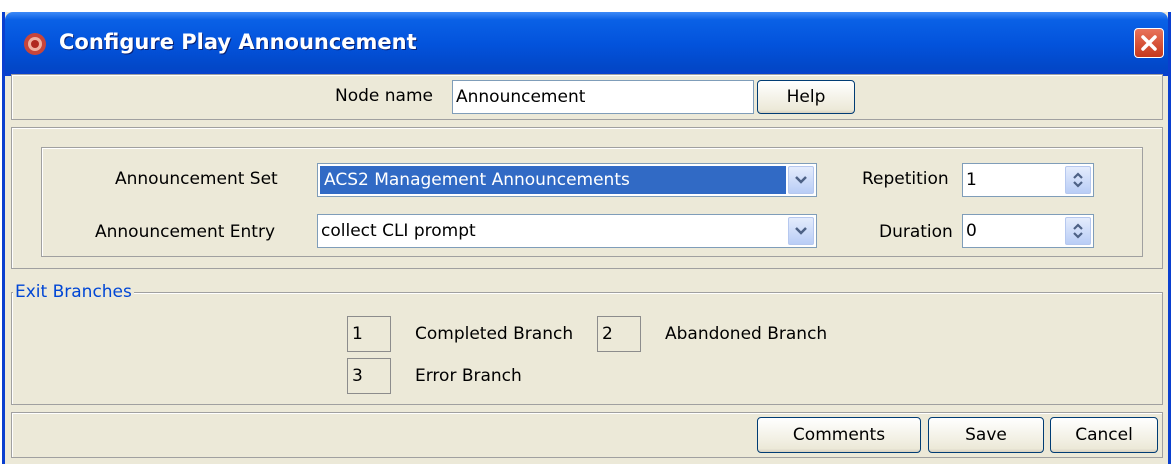  I want to click on announcement-set-select: ACS2 Management Announcements, so click(567, 180).